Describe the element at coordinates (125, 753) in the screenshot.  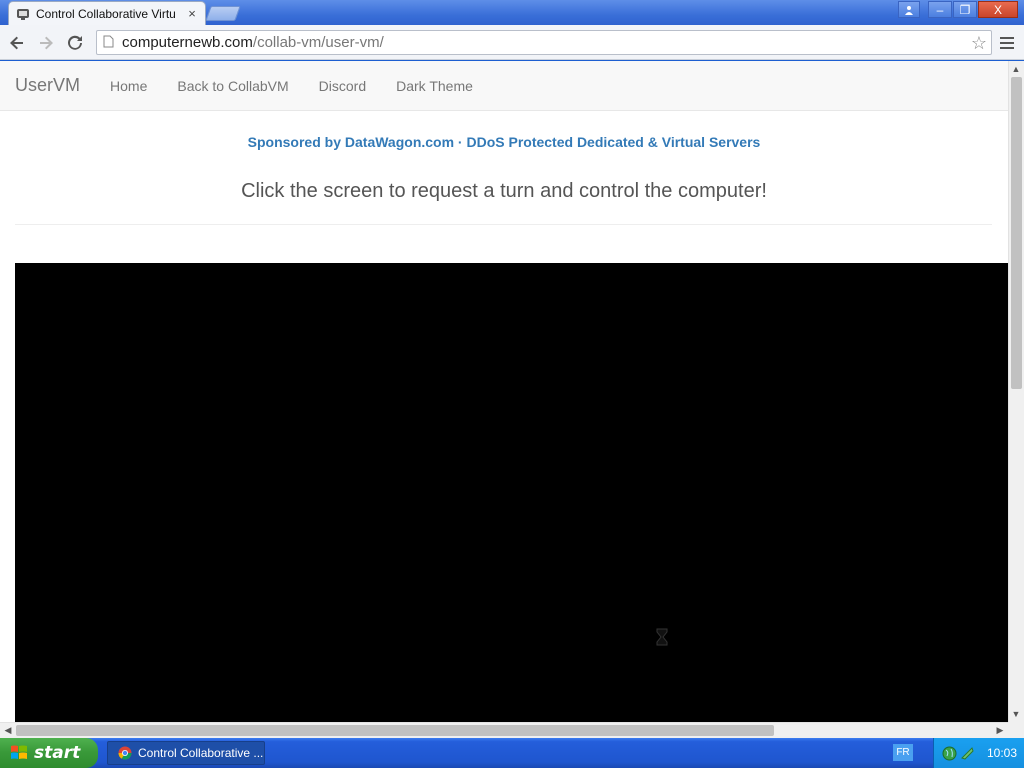
I see `chrome-icon` at that location.